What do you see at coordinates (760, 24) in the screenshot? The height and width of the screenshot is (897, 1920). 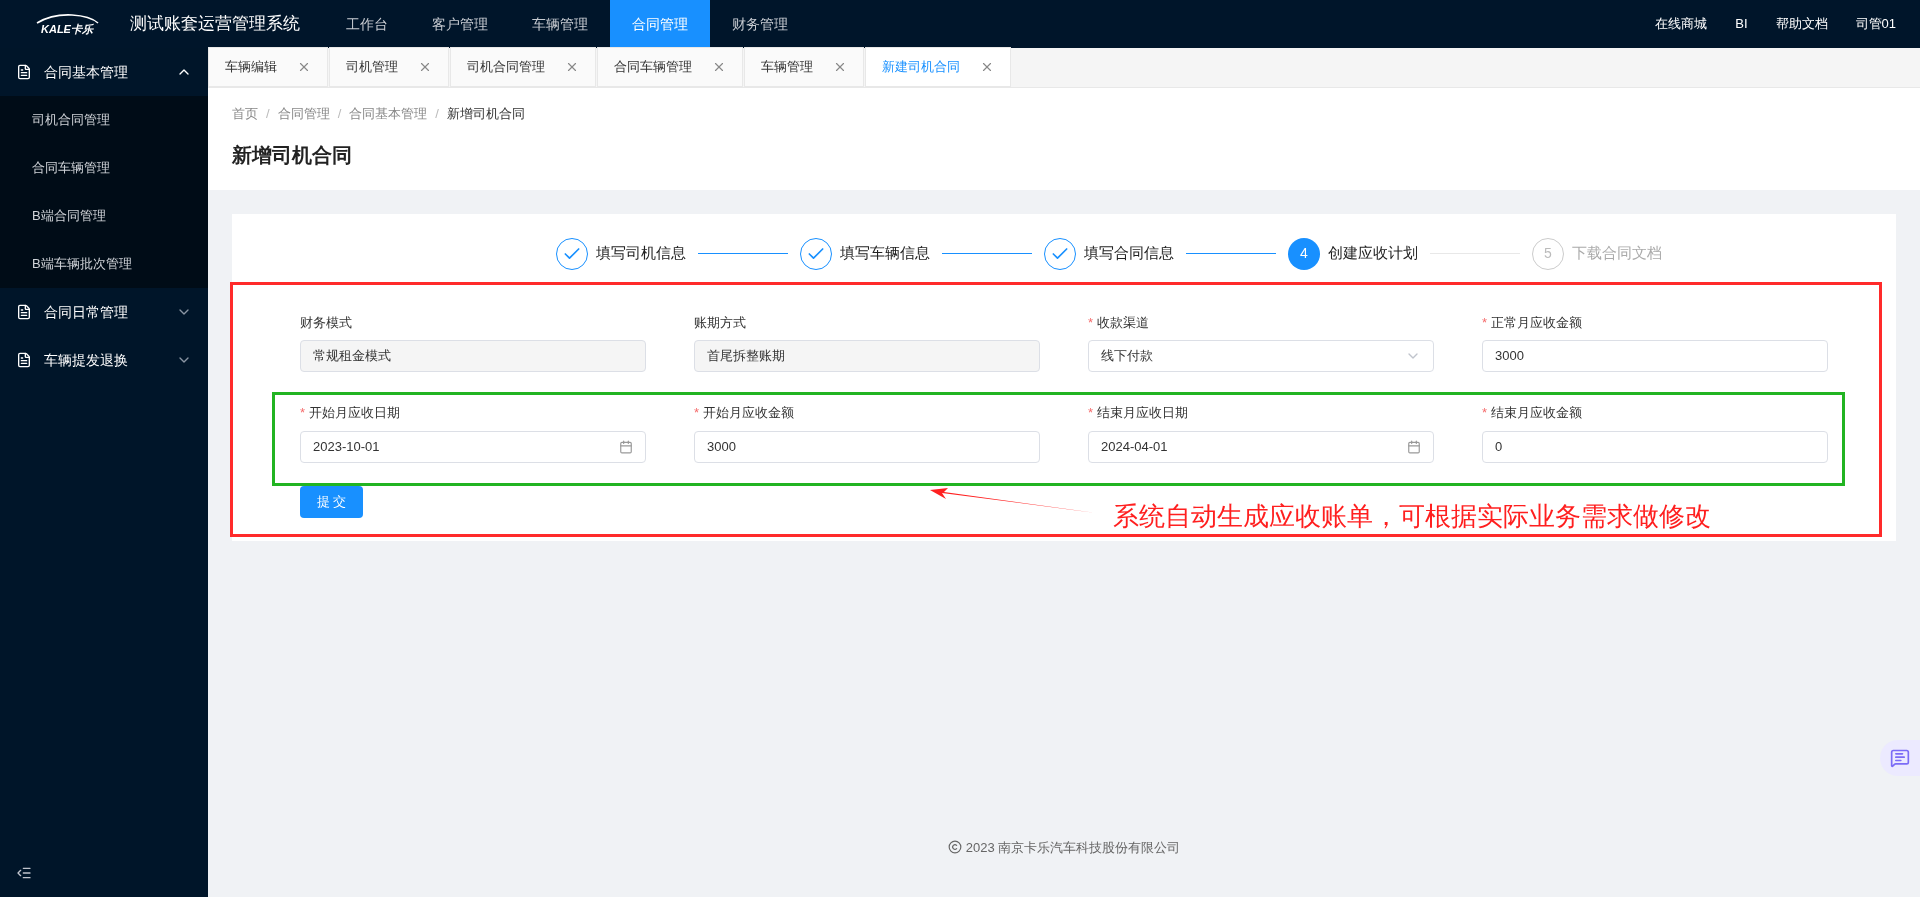 I see `nav-item: 财务管理` at bounding box center [760, 24].